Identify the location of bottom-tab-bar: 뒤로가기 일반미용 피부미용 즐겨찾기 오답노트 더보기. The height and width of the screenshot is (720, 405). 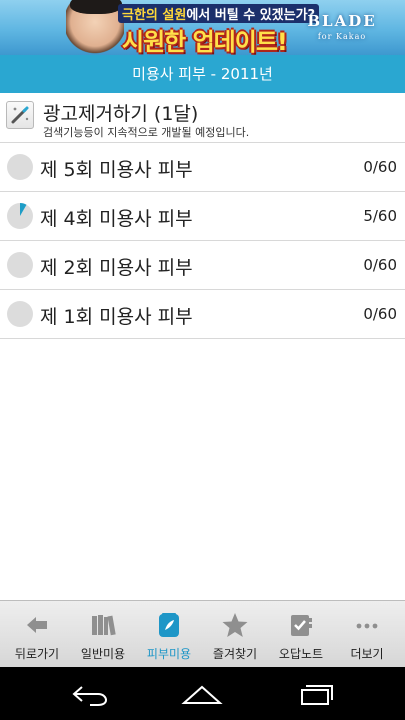
(202, 634).